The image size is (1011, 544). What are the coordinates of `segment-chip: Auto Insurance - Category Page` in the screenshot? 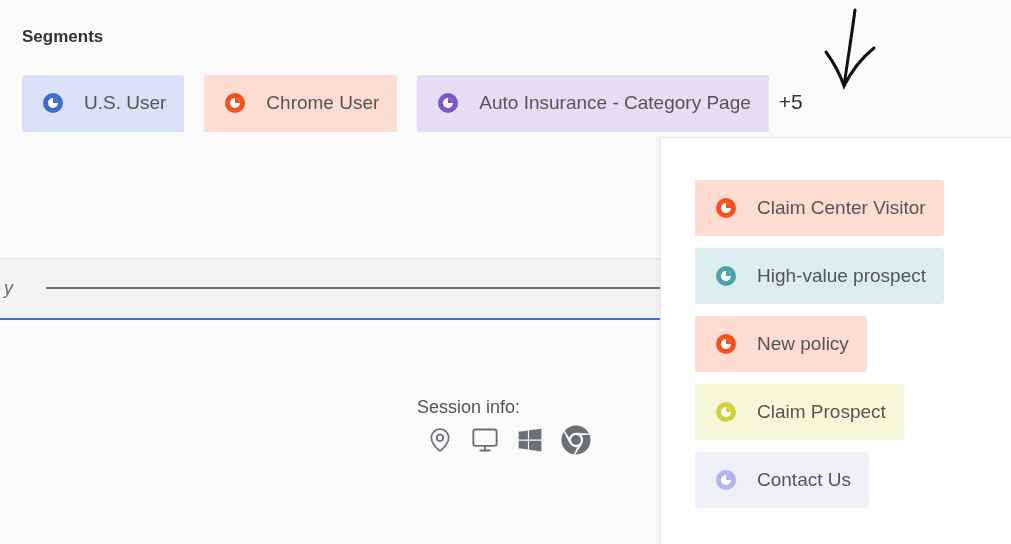 It's located at (593, 103).